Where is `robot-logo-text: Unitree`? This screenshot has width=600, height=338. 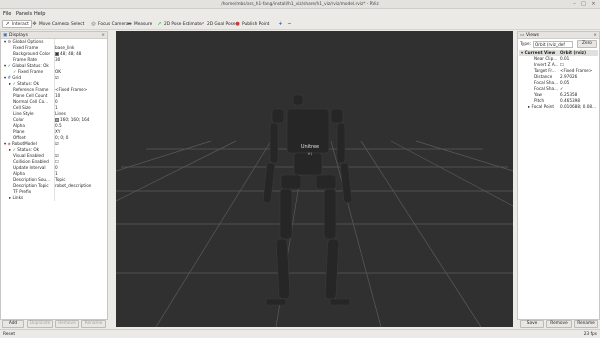
robot-logo-text: Unitree is located at coordinates (310, 147).